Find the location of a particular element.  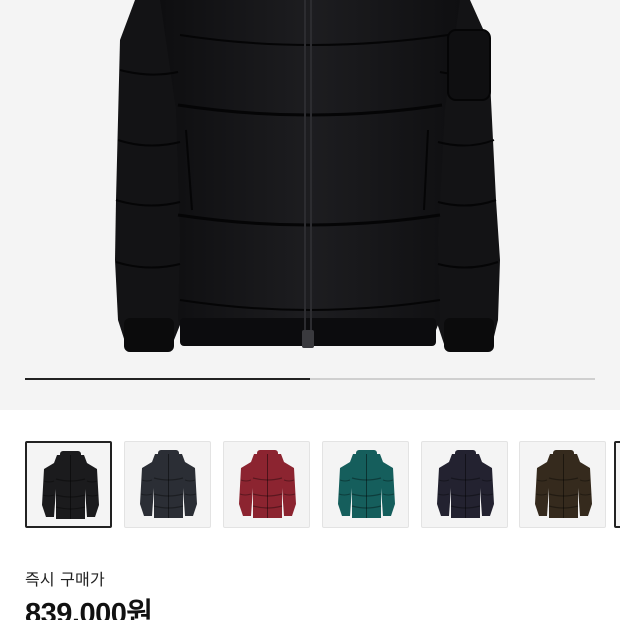

thumbnail-charcoal is located at coordinates (167, 484).